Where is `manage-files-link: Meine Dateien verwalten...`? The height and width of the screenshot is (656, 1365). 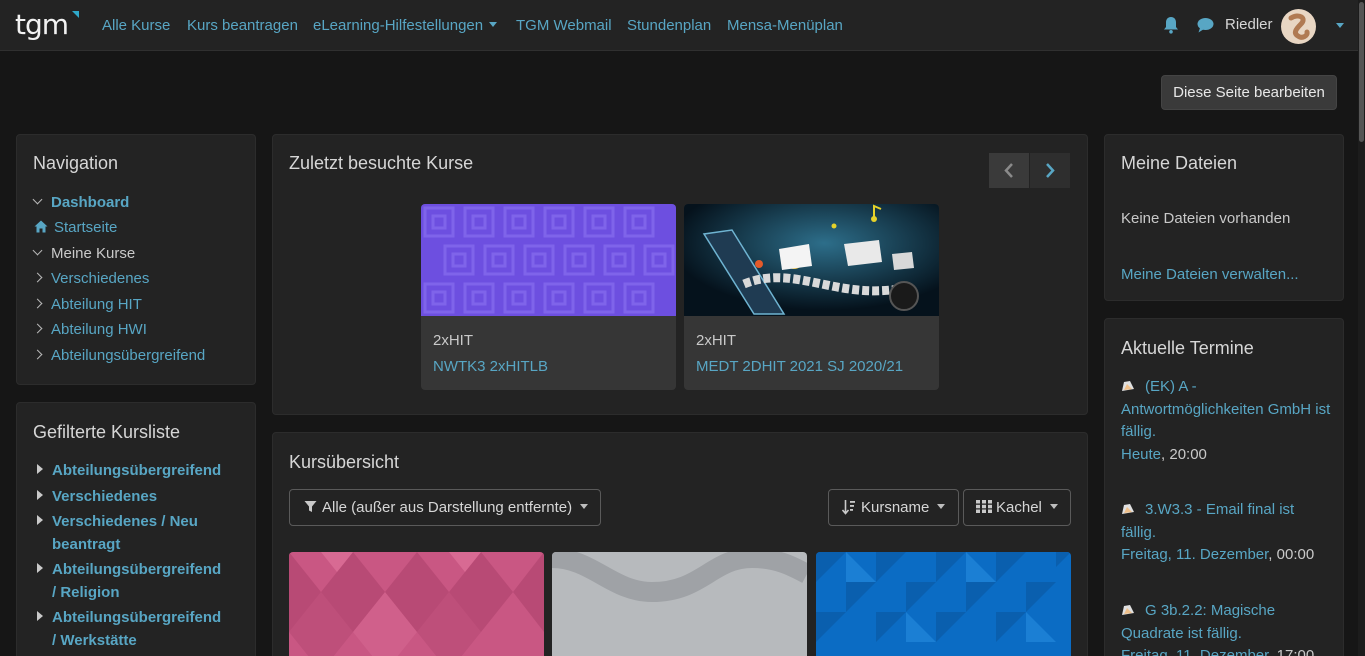 manage-files-link: Meine Dateien verwalten... is located at coordinates (1210, 274).